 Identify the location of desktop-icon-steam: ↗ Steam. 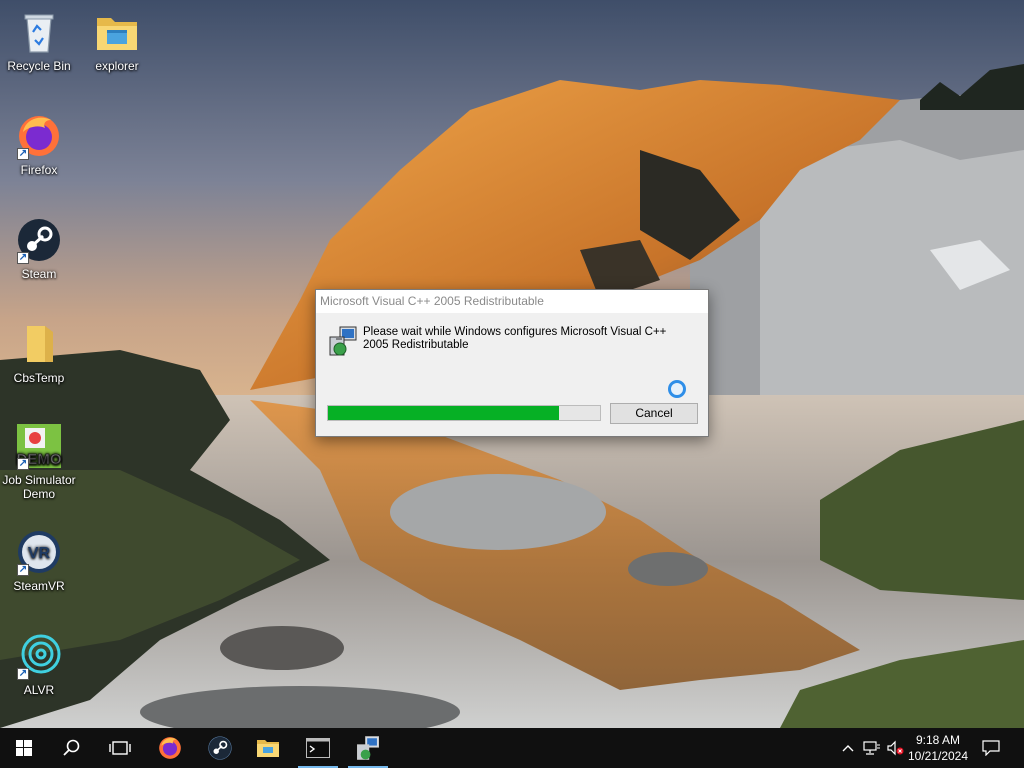
(39, 248).